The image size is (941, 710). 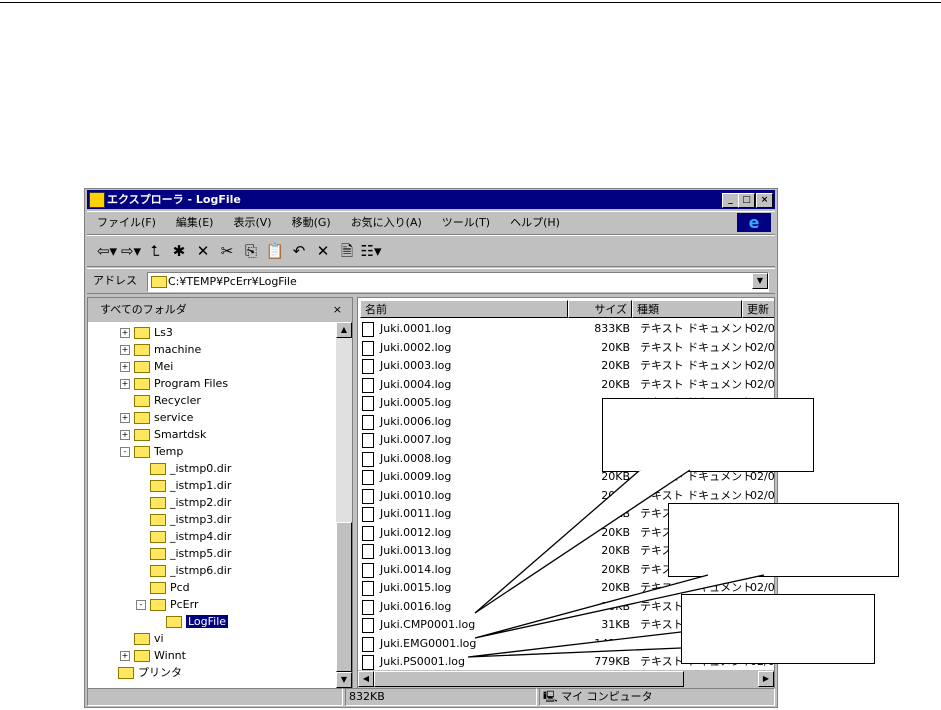 What do you see at coordinates (574, 644) in the screenshot?
I see `pointer-ps` at bounding box center [574, 644].